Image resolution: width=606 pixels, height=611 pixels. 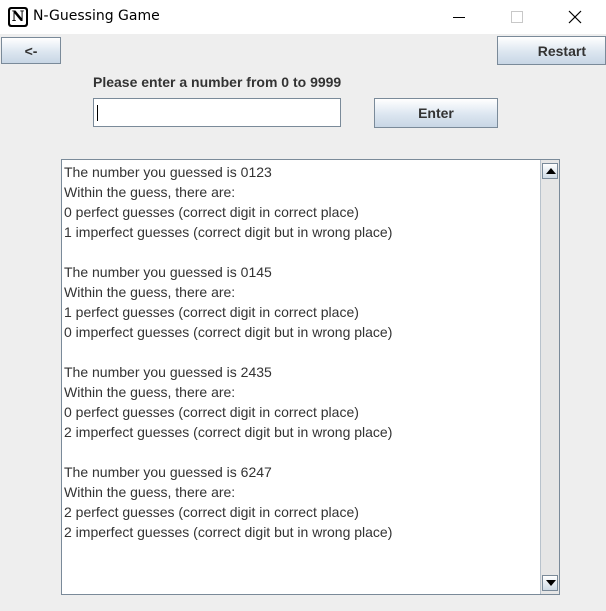 I want to click on text-caret, so click(x=97, y=113).